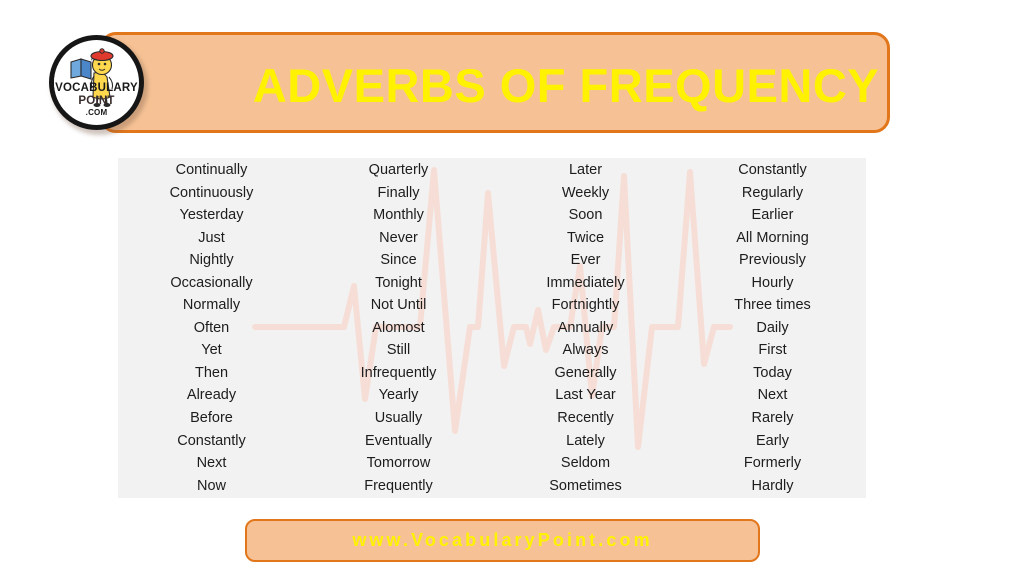  What do you see at coordinates (772, 282) in the screenshot?
I see `word-item: Hourly` at bounding box center [772, 282].